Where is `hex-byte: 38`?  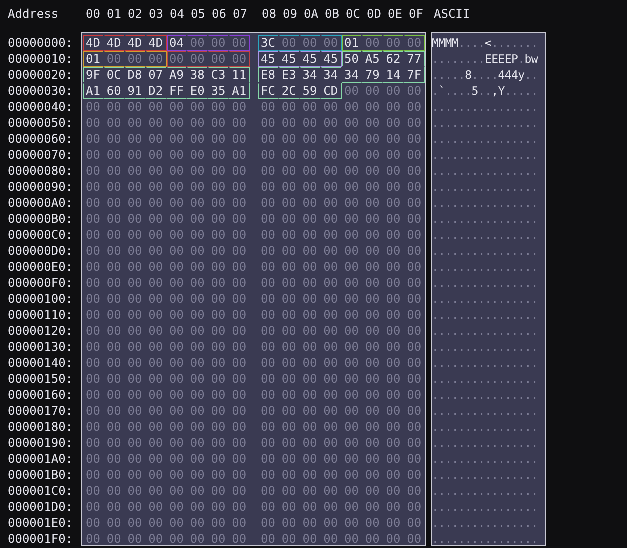 hex-byte: 38 is located at coordinates (197, 75).